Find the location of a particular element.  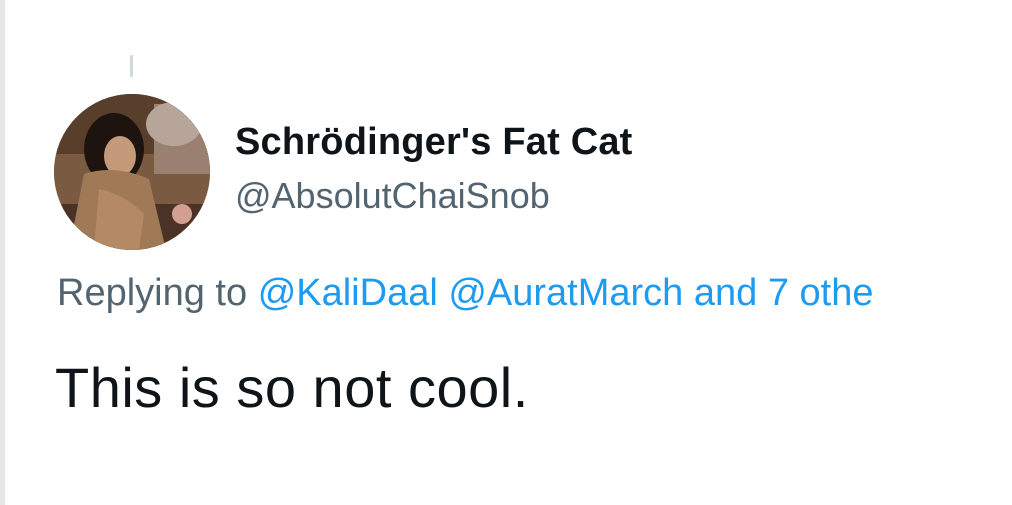

mention-auratmarch-link: @AuratMarch is located at coordinates (565, 293).